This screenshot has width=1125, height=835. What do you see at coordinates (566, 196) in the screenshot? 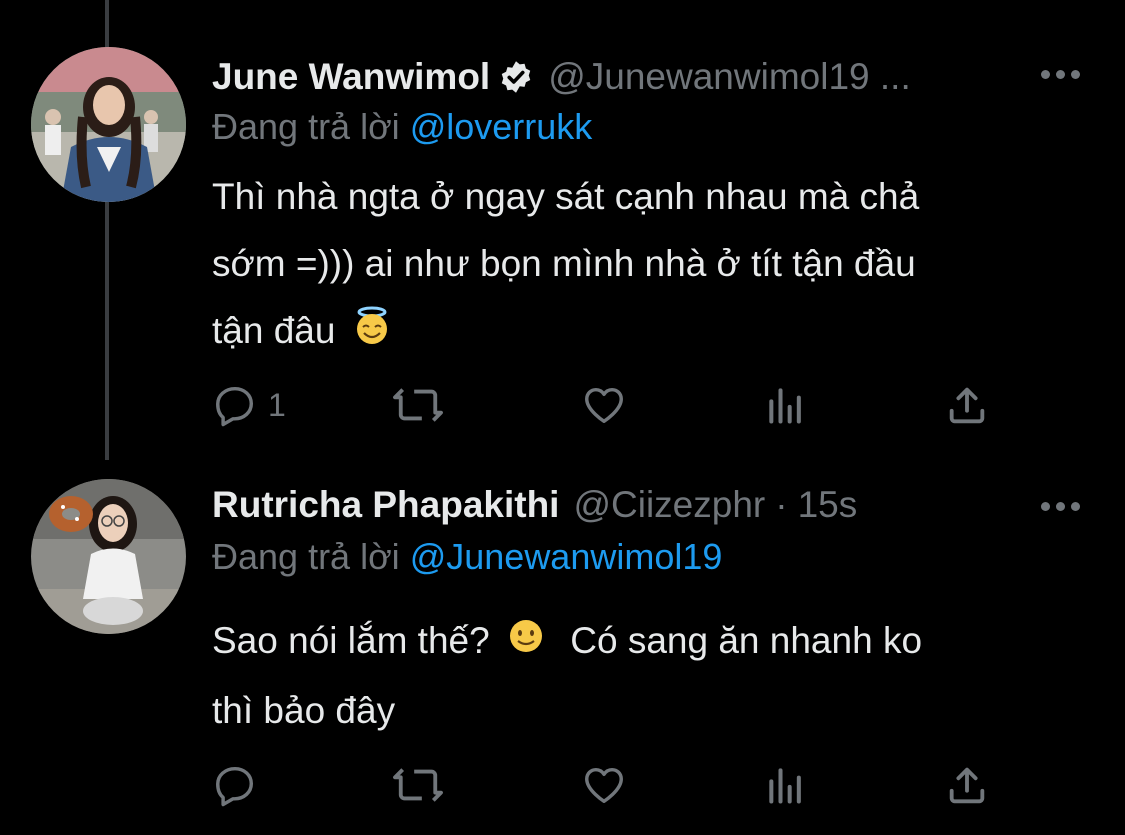
I see `tweet-text-line: Thì nhà ngta ở ngay sát cạnh nhau mà chả` at bounding box center [566, 196].